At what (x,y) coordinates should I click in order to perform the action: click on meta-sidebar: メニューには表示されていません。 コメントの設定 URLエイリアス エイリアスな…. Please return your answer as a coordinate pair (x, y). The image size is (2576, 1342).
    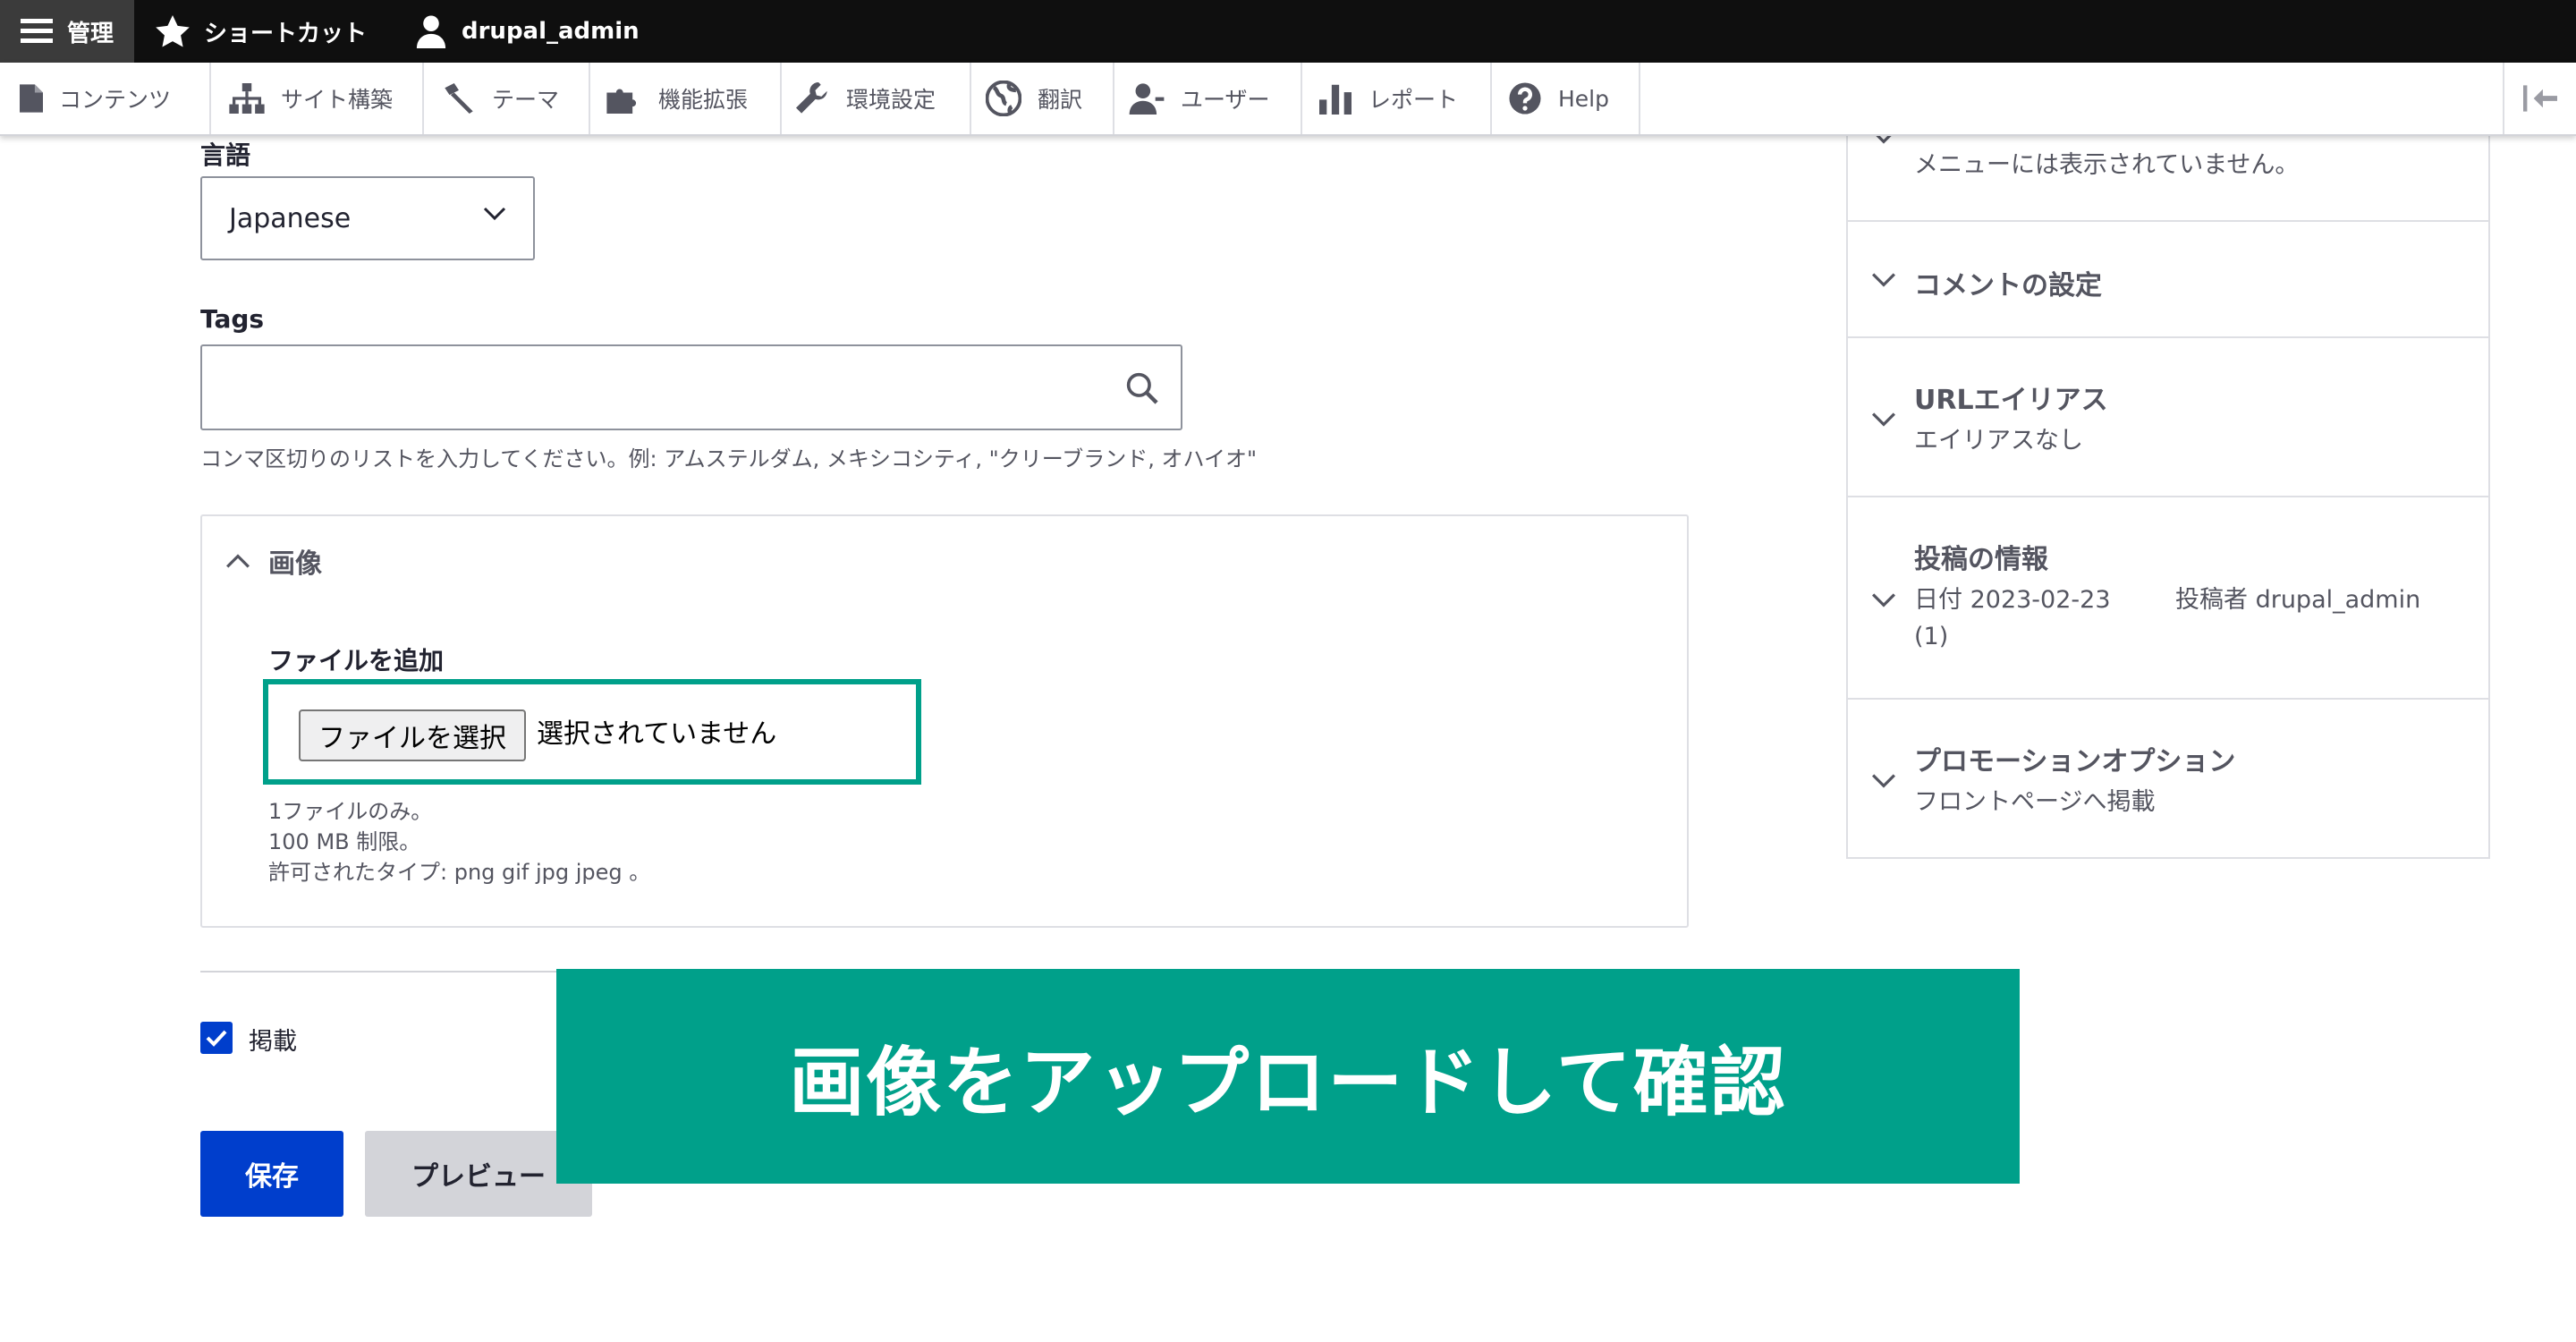
    Looking at the image, I should click on (2168, 461).